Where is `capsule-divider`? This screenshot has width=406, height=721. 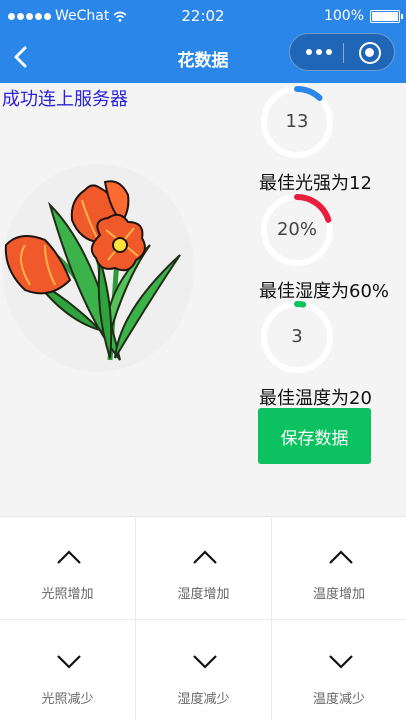 capsule-divider is located at coordinates (343, 53).